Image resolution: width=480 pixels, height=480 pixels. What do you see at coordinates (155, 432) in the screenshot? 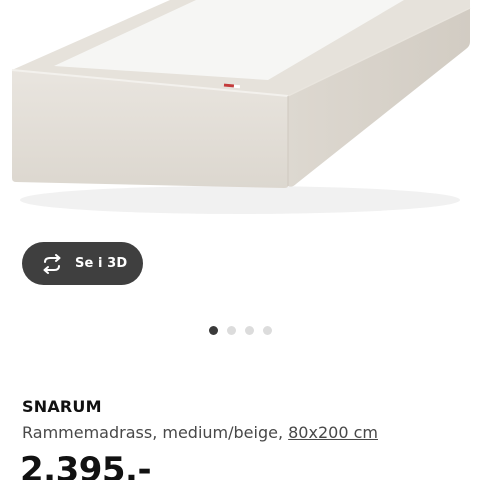
I see `product-description-text: Rammemadrass, medium/beige,` at bounding box center [155, 432].